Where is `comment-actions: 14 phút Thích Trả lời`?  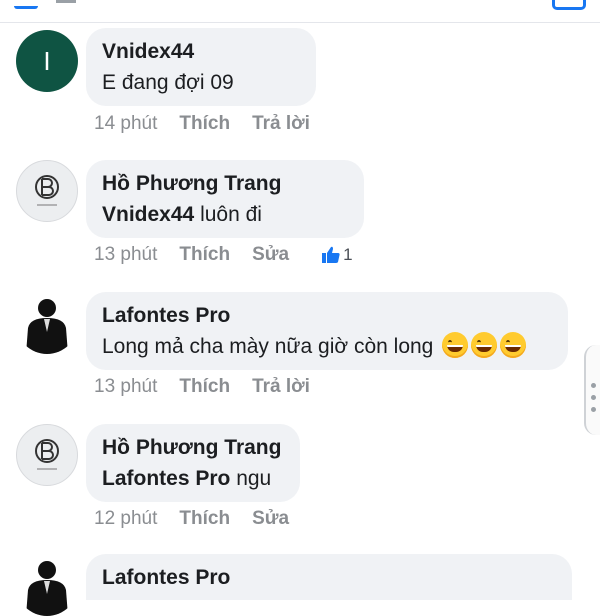 comment-actions: 14 phút Thích Trả lời is located at coordinates (213, 124).